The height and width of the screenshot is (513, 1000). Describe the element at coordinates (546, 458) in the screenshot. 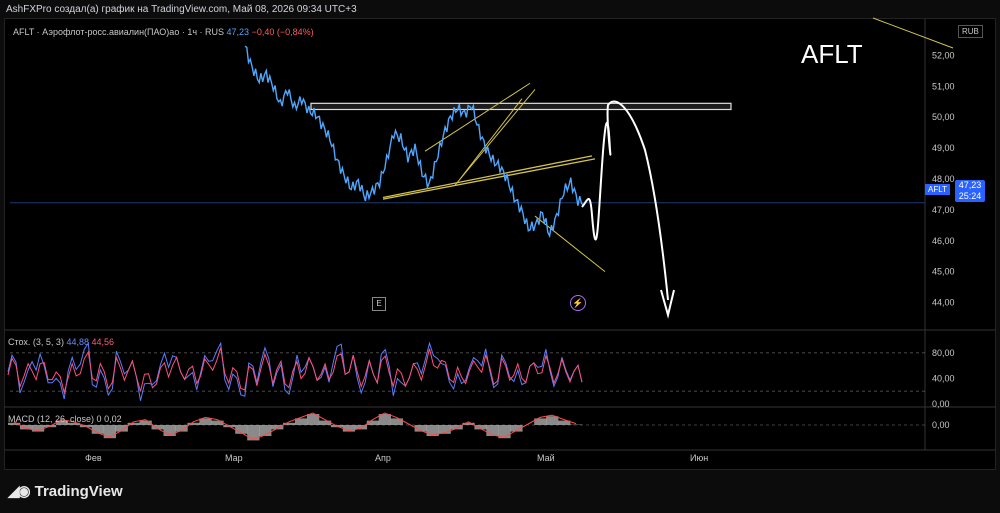

I see `month-label: Май` at that location.